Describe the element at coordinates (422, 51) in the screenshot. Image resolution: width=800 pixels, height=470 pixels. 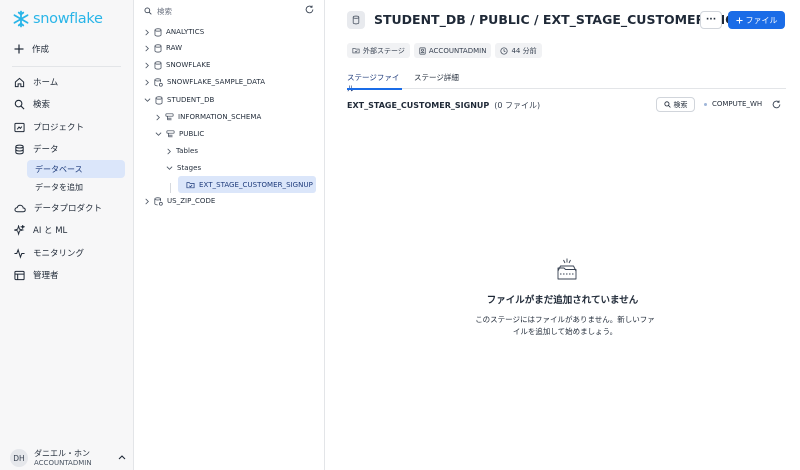
I see `role-icon` at that location.